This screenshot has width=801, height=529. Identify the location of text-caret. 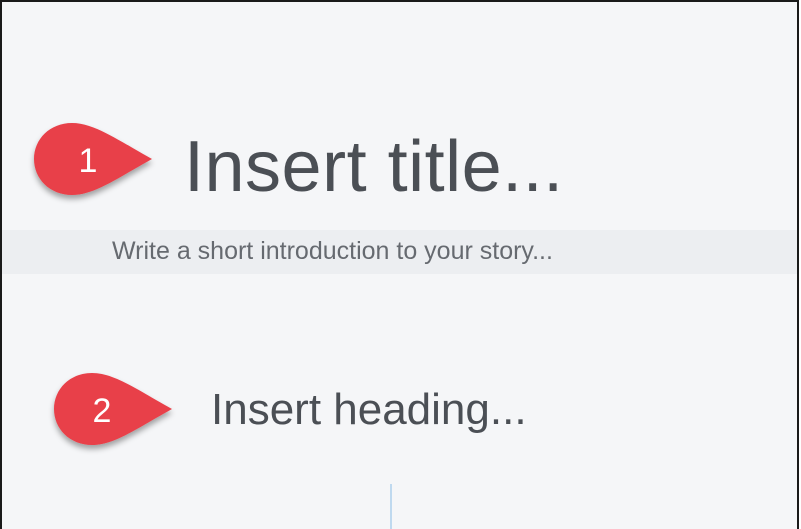
(391, 506).